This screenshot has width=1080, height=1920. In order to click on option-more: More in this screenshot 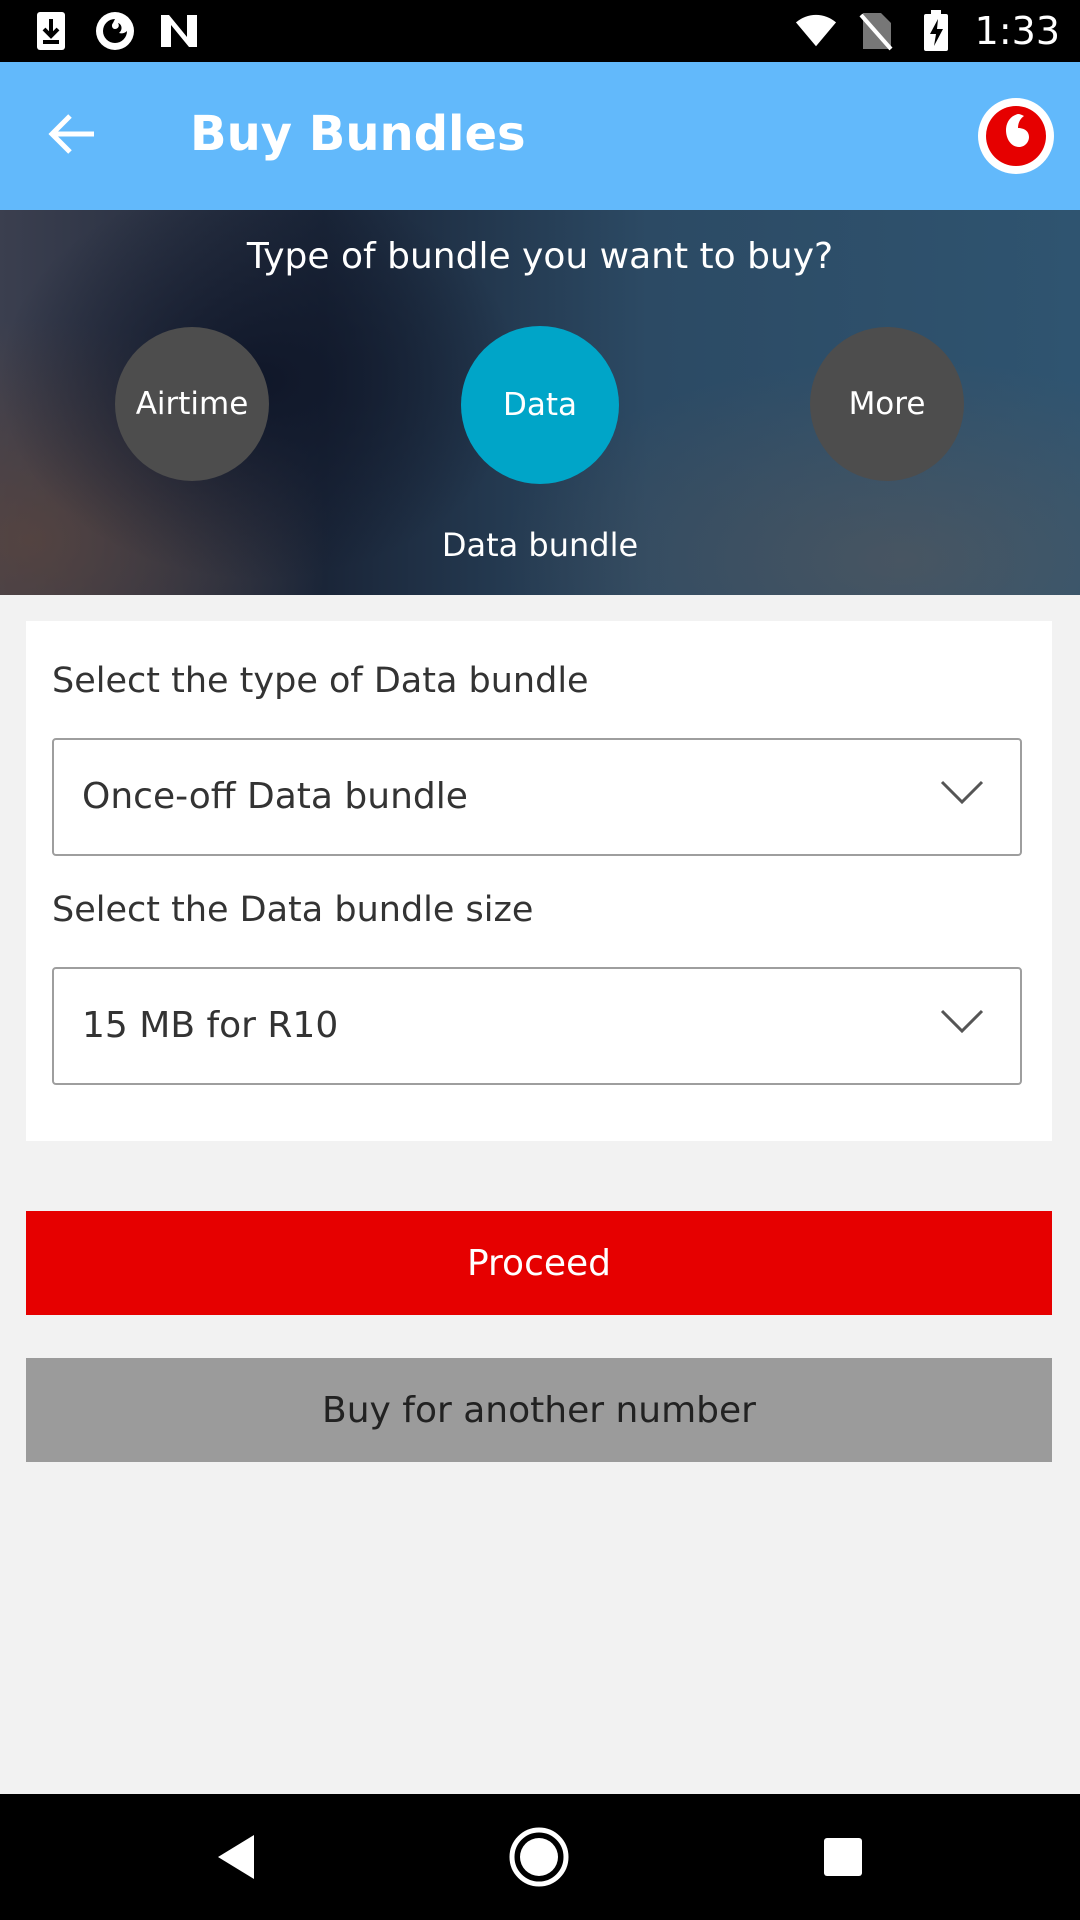, I will do `click(887, 404)`.